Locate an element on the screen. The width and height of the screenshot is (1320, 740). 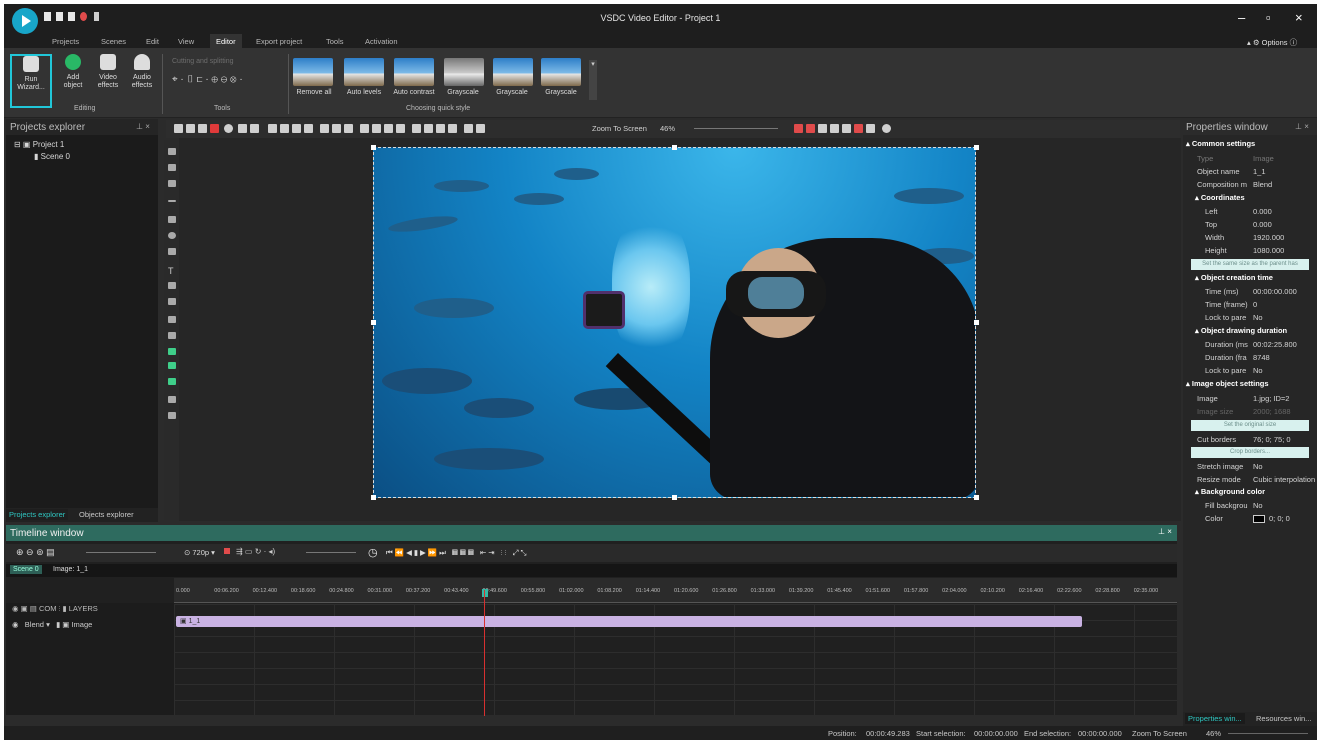
animation-tool-icon is located at coordinates (172, 351).